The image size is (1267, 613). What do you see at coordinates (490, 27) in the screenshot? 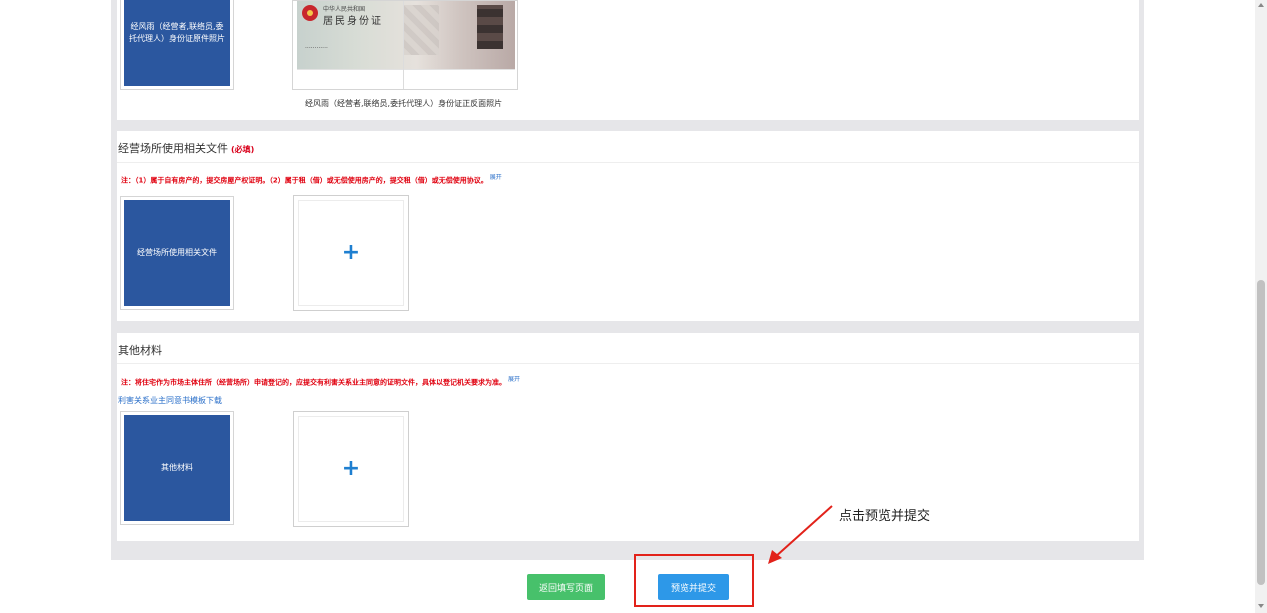
I see `id-card-portrait-pixelated` at bounding box center [490, 27].